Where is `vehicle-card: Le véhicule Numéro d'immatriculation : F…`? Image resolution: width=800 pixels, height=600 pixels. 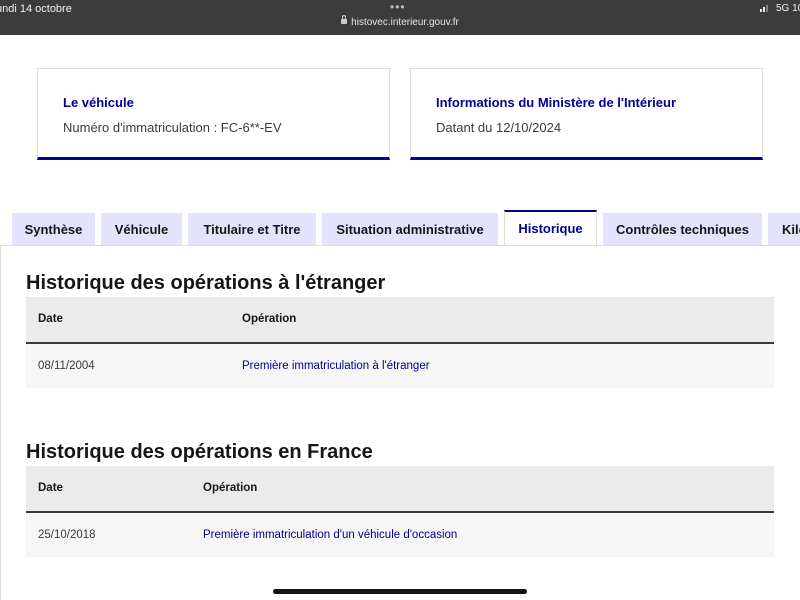 vehicle-card: Le véhicule Numéro d'immatriculation : F… is located at coordinates (213, 114).